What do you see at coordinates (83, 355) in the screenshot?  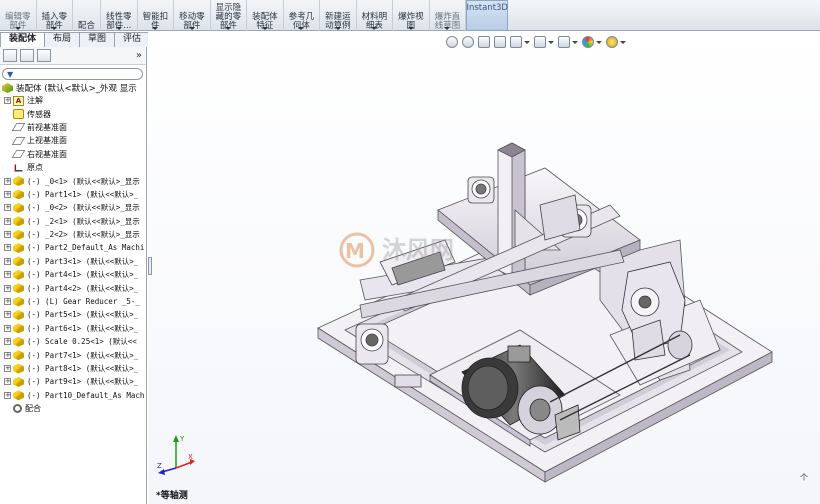 I see `tree-item-label: (-) Part7<1> (默认<<默认>_` at bounding box center [83, 355].